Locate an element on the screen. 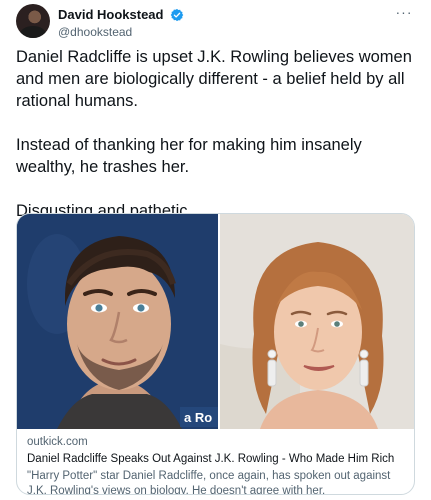  author-display-name: David Hookstead is located at coordinates (110, 15).